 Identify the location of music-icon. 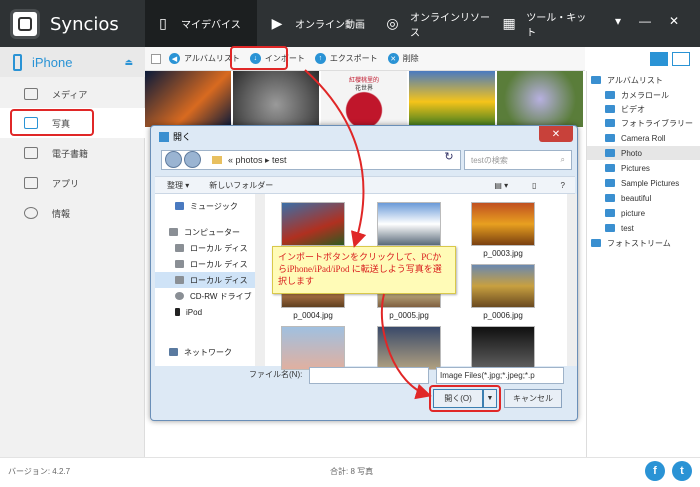
(179, 206).